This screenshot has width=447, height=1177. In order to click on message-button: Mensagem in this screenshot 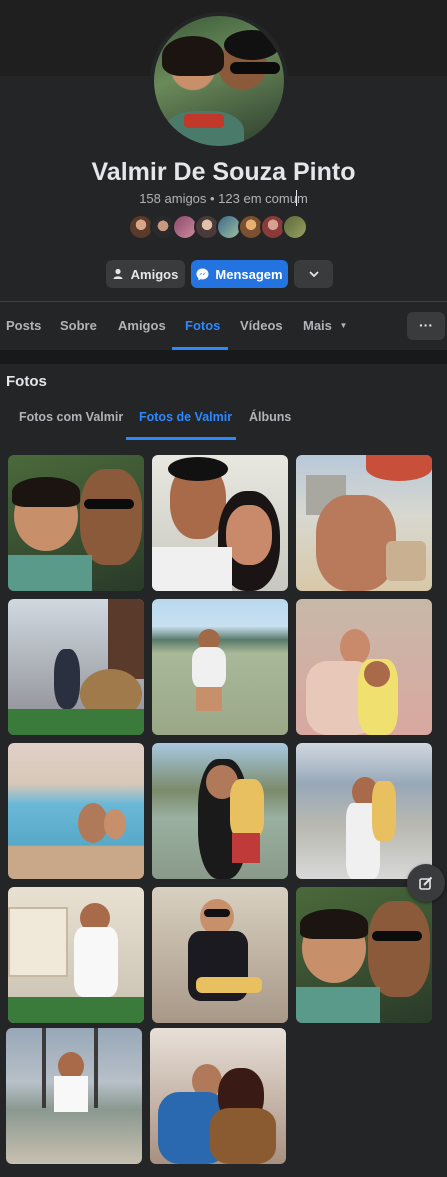, I will do `click(239, 274)`.